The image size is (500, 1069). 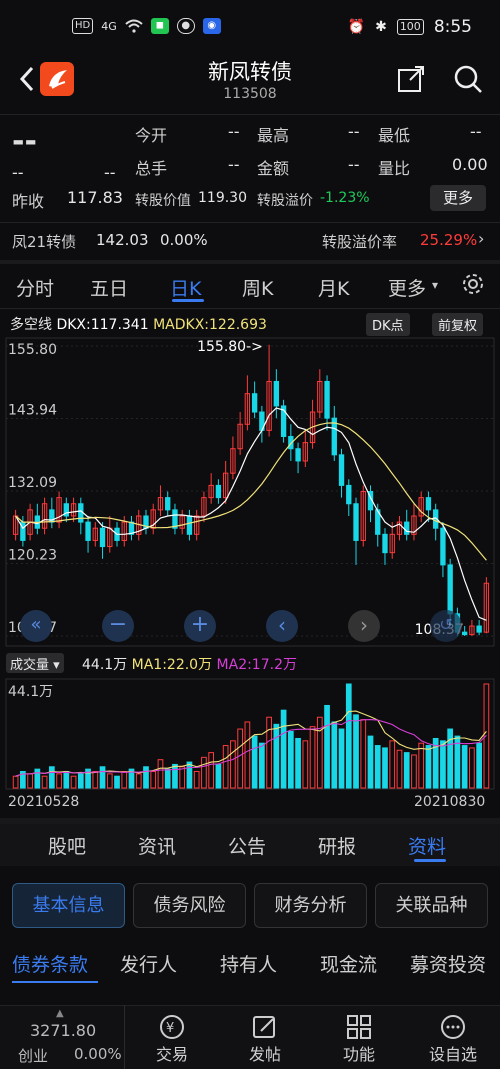 I want to click on reset-icon: ↺, so click(x=446, y=626).